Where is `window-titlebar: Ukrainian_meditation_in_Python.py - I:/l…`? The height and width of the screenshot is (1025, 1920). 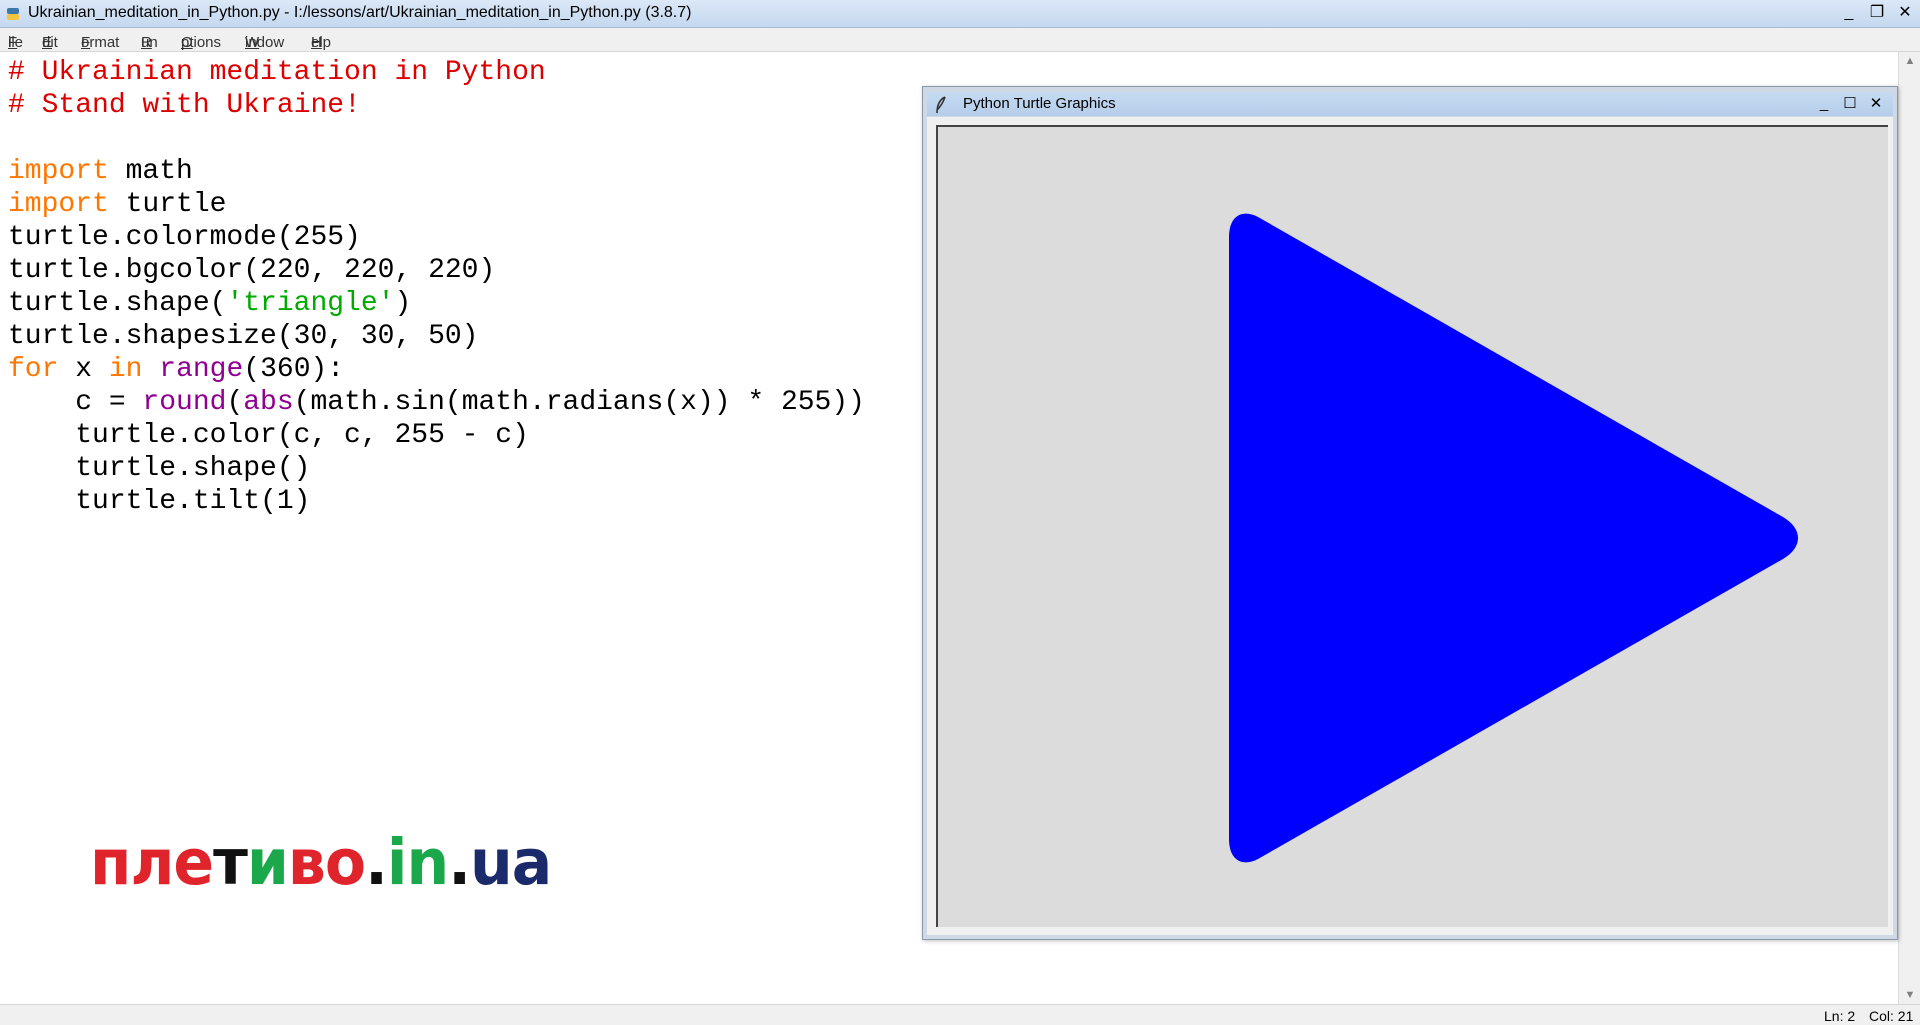
window-titlebar: Ukrainian_meditation_in_Python.py - I:/l… is located at coordinates (960, 14).